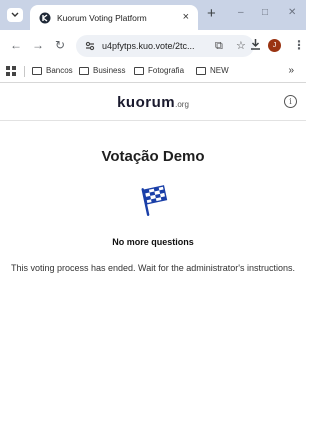 This screenshot has height=444, width=320. What do you see at coordinates (154, 200) in the screenshot?
I see `checkered-flag-icon` at bounding box center [154, 200].